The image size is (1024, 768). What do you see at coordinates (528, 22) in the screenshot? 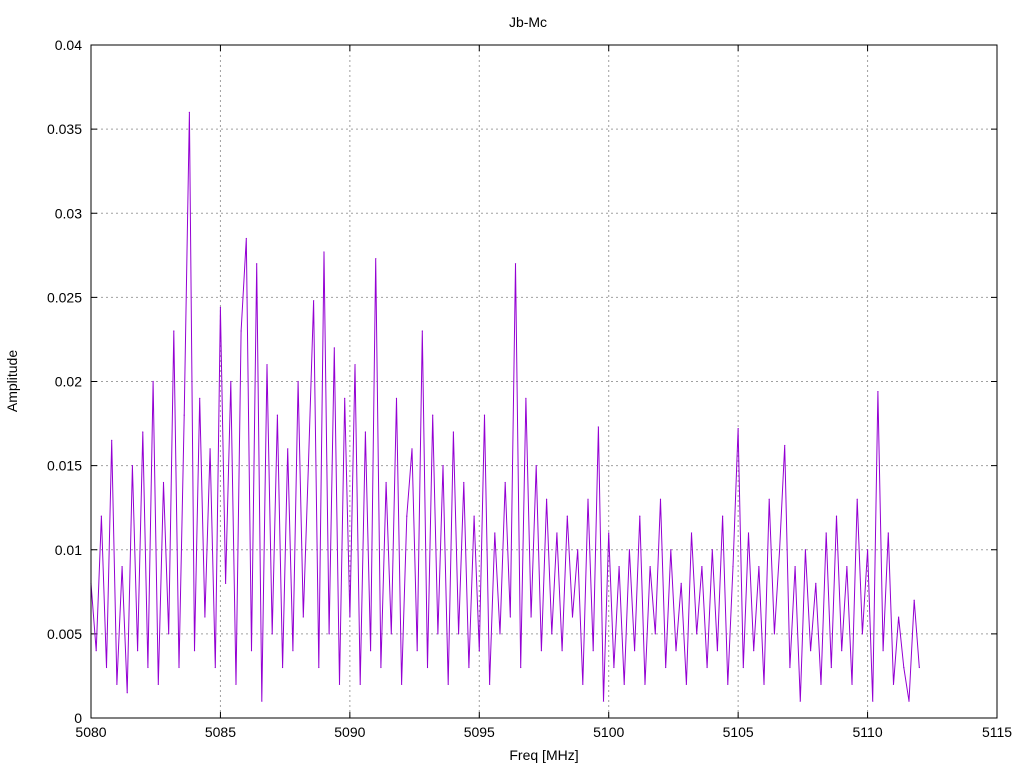
I see `chart-title: Jb-Mc` at bounding box center [528, 22].